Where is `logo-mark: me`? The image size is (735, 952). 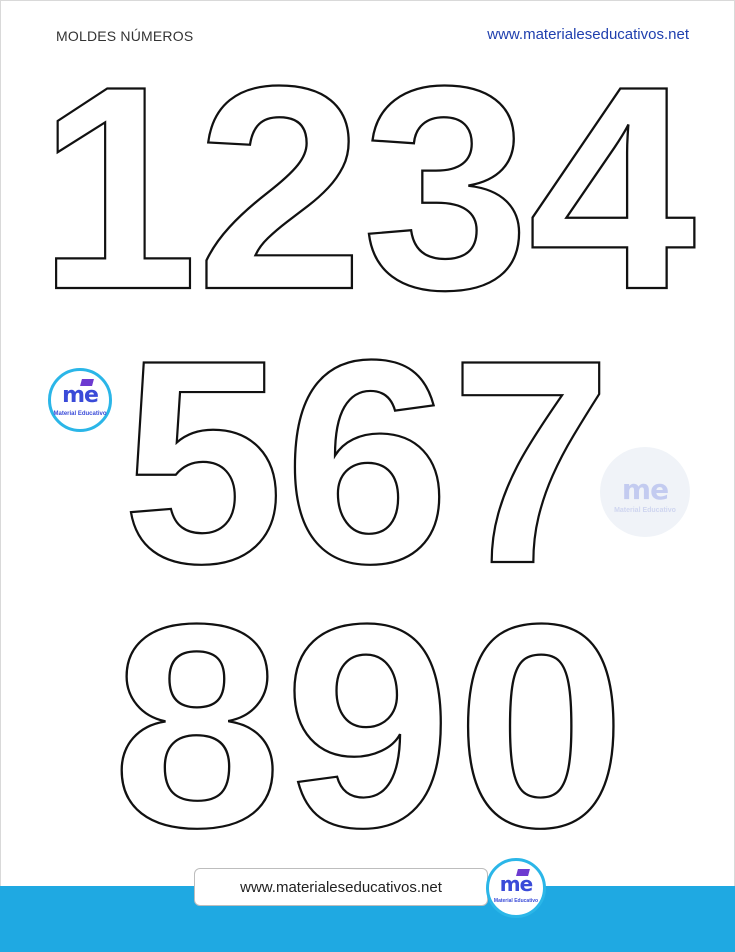
logo-mark: me is located at coordinates (80, 395).